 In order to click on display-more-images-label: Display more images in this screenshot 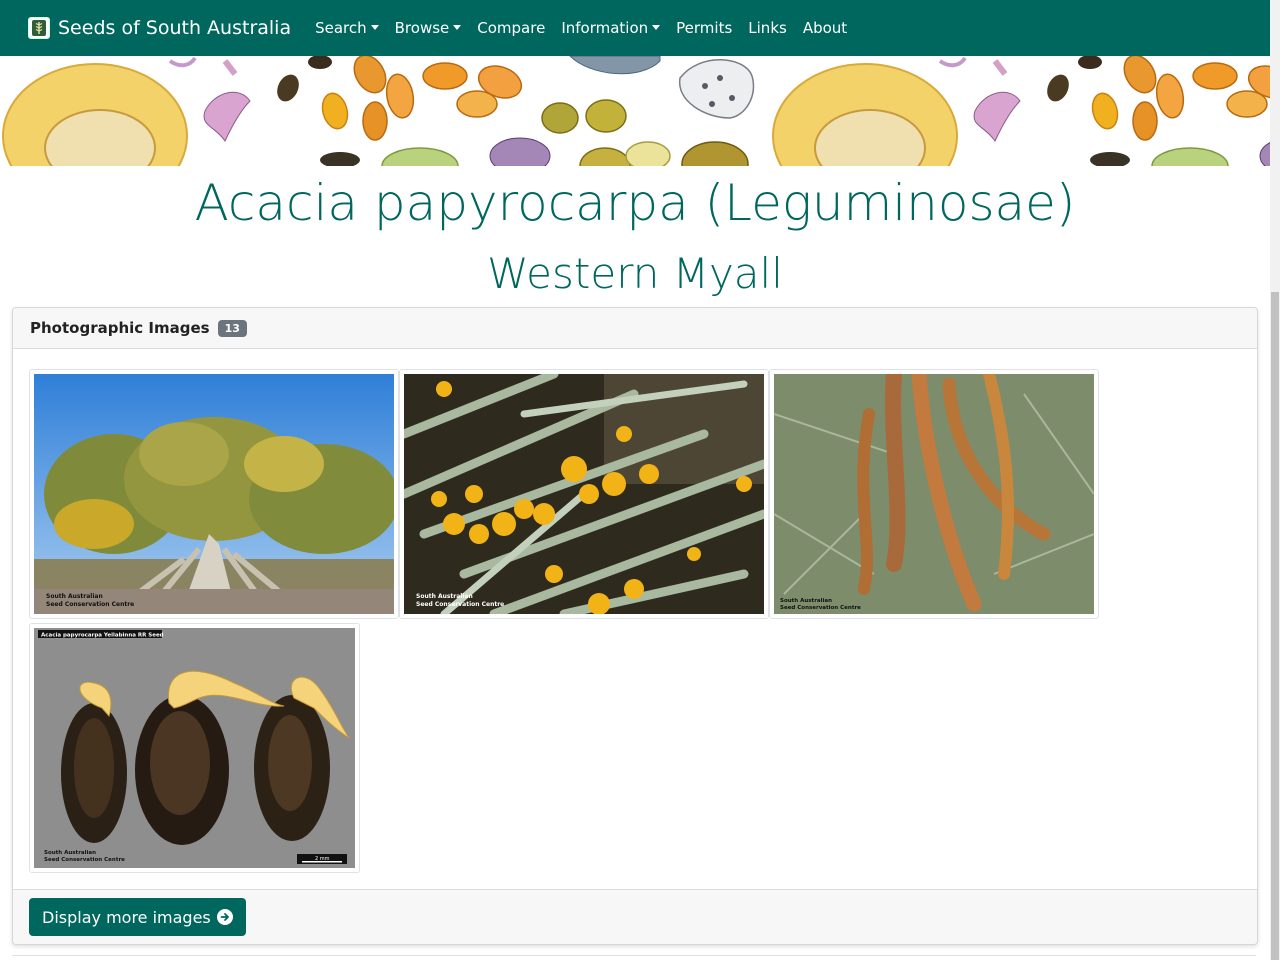, I will do `click(126, 917)`.